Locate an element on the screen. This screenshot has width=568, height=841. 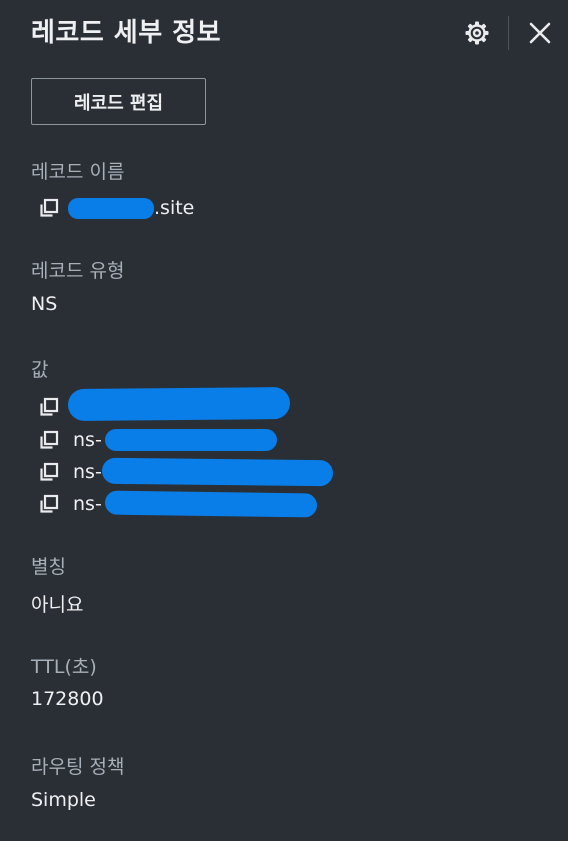
routing-policy-value: Simple is located at coordinates (63, 800).